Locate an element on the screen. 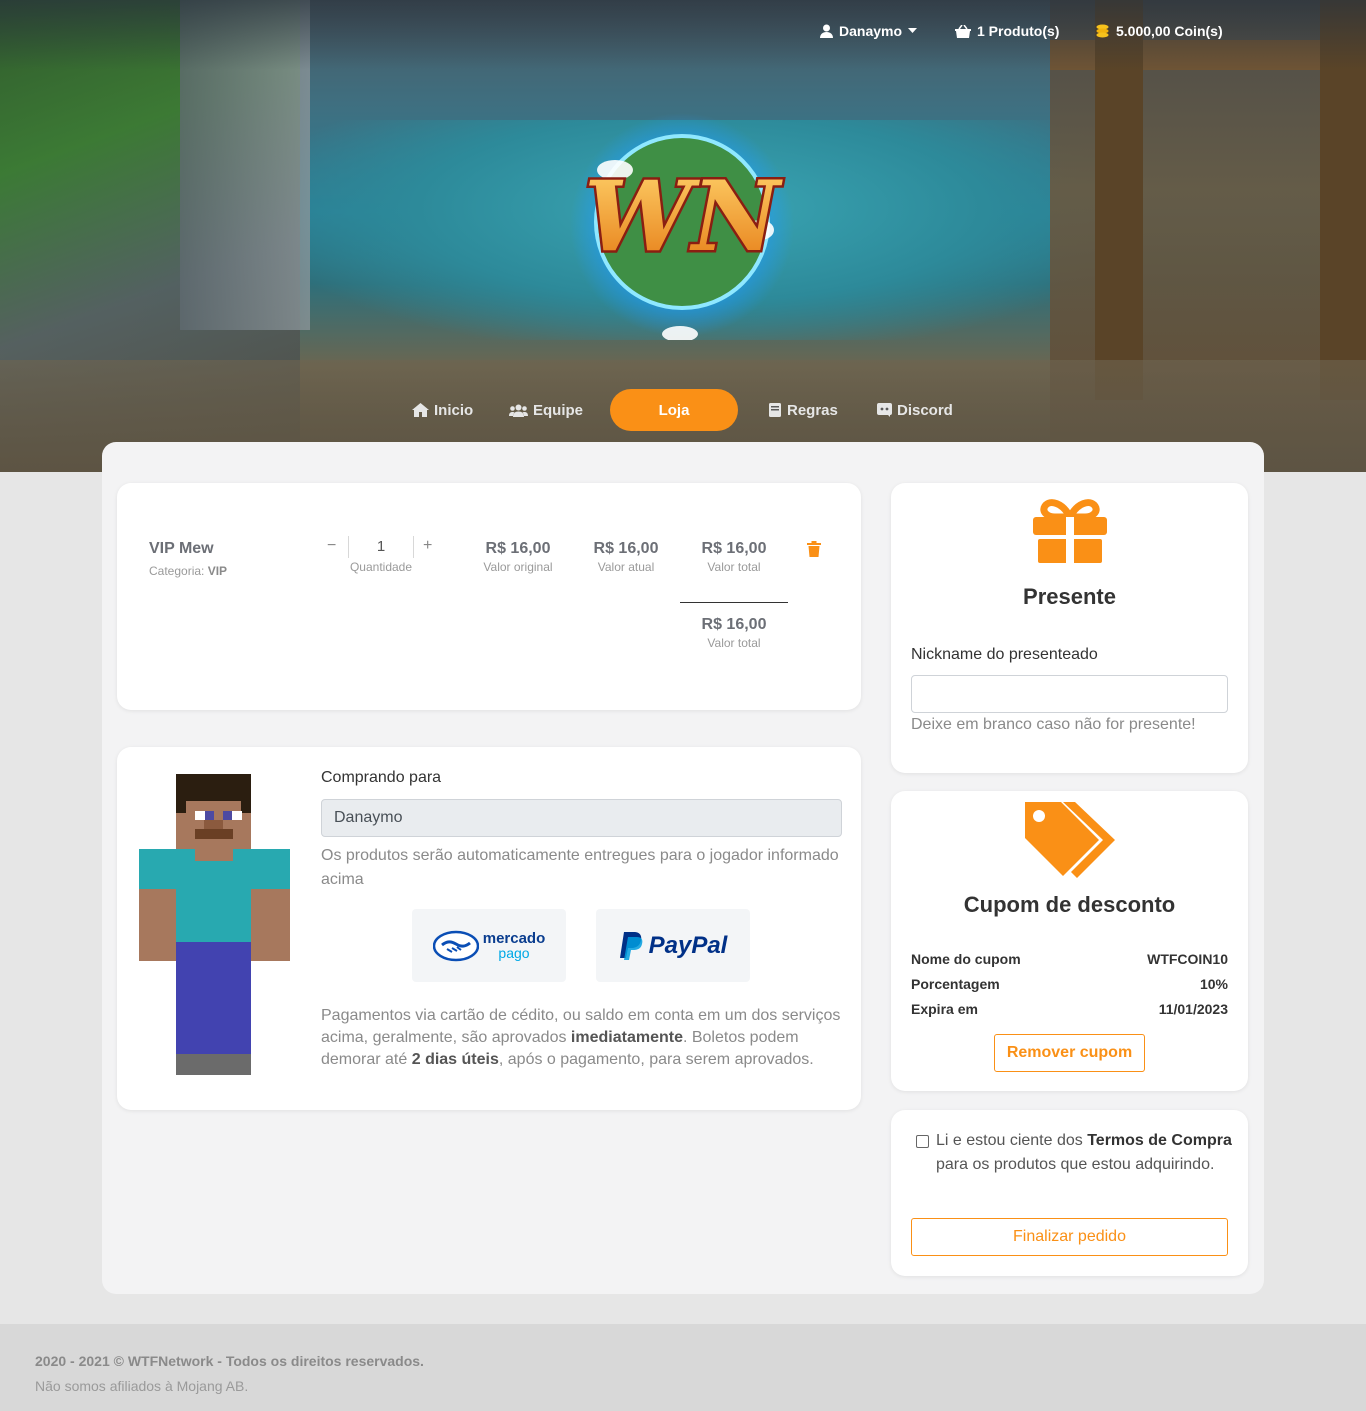  quantity-divider is located at coordinates (413, 547).